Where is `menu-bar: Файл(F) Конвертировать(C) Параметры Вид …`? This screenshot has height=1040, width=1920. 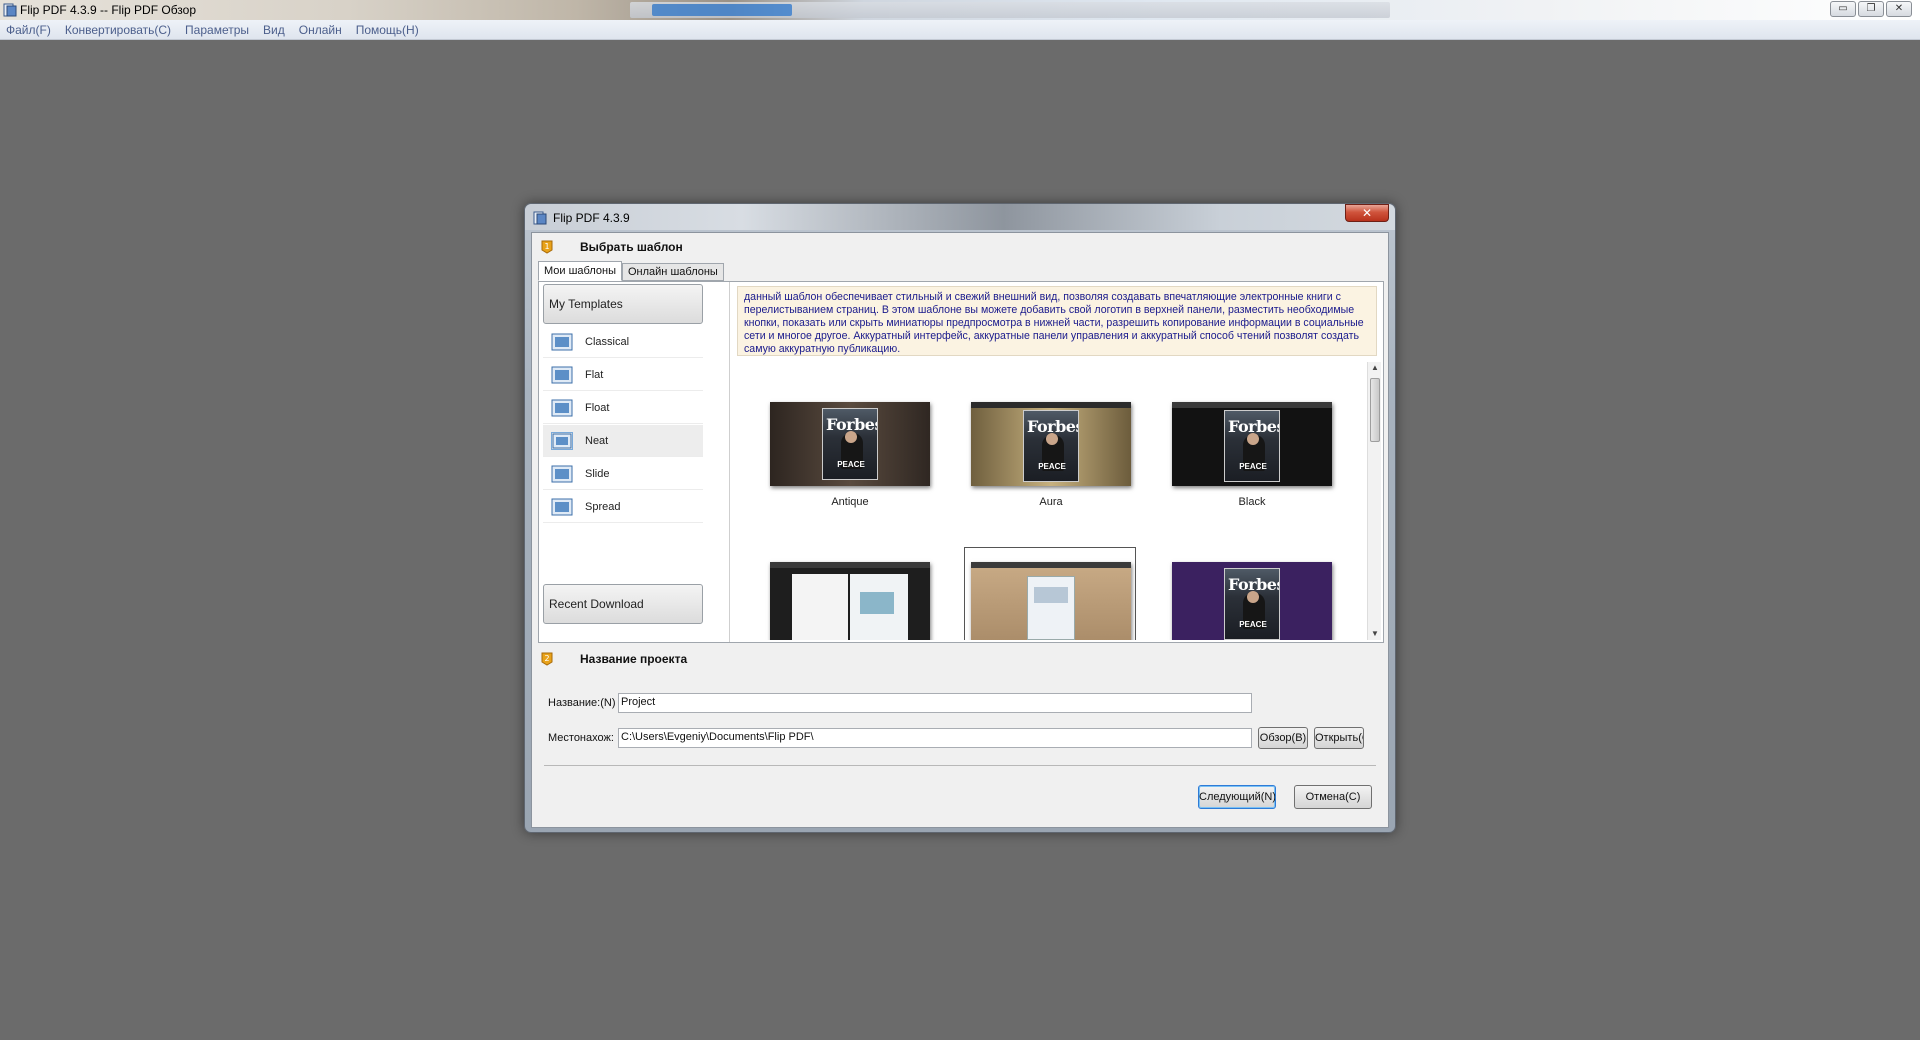
menu-bar: Файл(F) Конвертировать(C) Параметры Вид … is located at coordinates (960, 30).